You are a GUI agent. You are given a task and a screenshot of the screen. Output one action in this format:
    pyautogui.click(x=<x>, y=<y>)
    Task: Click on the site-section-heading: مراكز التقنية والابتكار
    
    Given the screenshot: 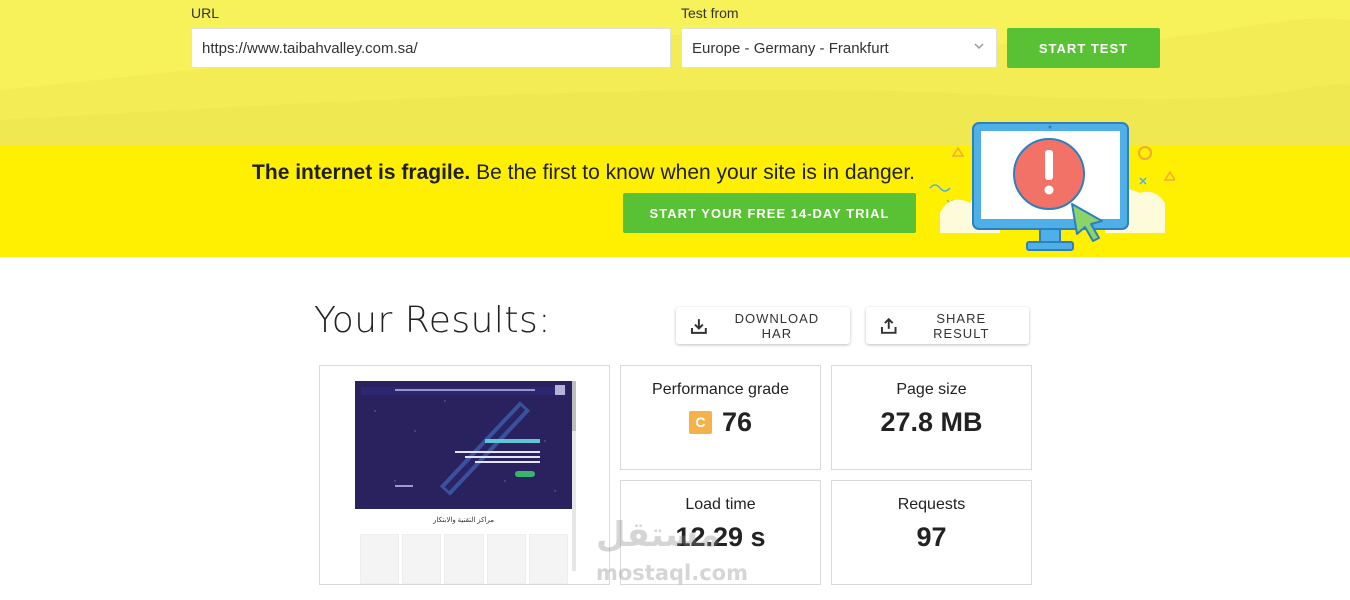 What is the action you would take?
    pyautogui.click(x=463, y=520)
    